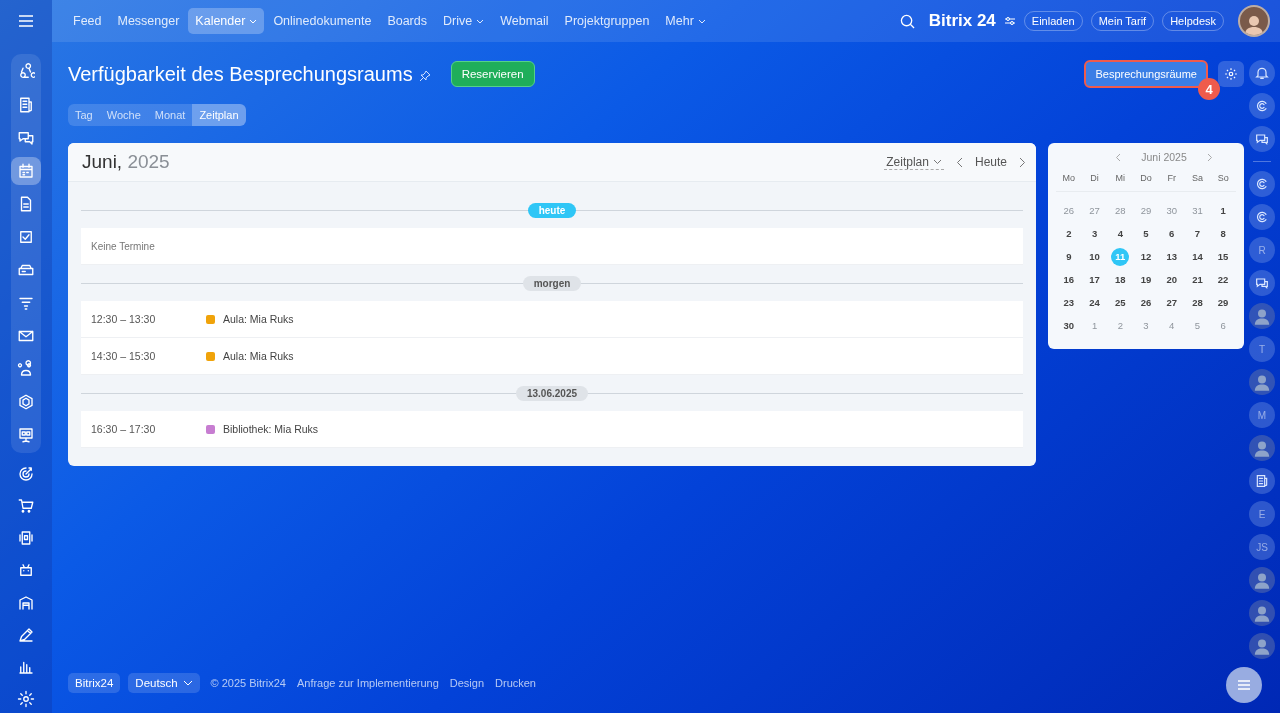 The image size is (1280, 713). Describe the element at coordinates (524, 21) in the screenshot. I see `nav-tab: Webmail` at that location.